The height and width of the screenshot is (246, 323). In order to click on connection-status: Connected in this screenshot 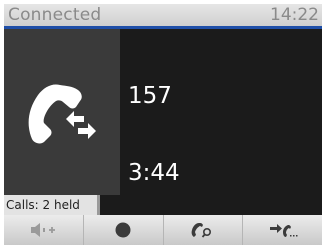, I will do `click(55, 15)`.